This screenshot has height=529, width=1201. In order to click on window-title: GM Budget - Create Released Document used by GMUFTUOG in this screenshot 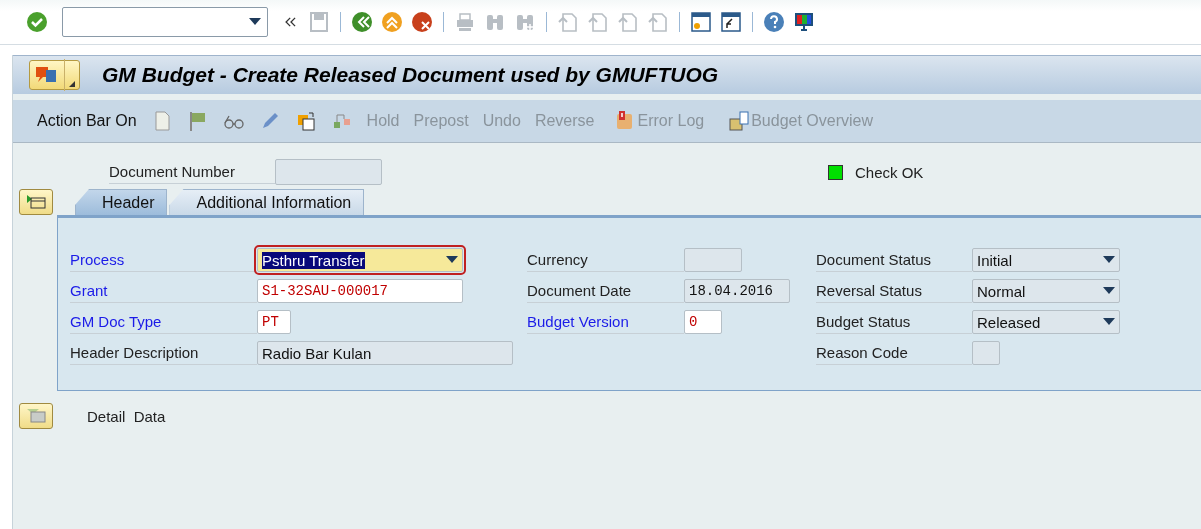, I will do `click(410, 75)`.